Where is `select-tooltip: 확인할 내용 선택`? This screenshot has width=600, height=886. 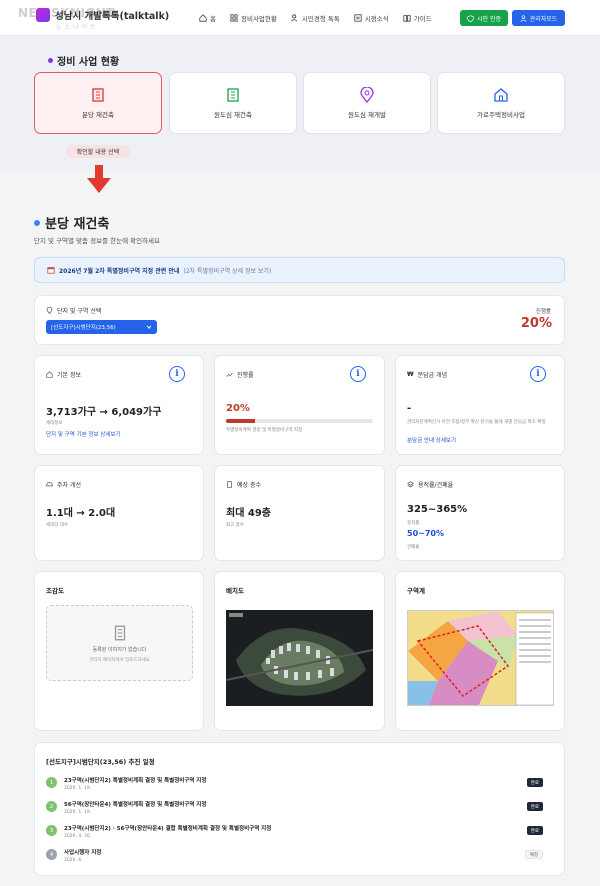 select-tooltip: 확인할 내용 선택 is located at coordinates (98, 151).